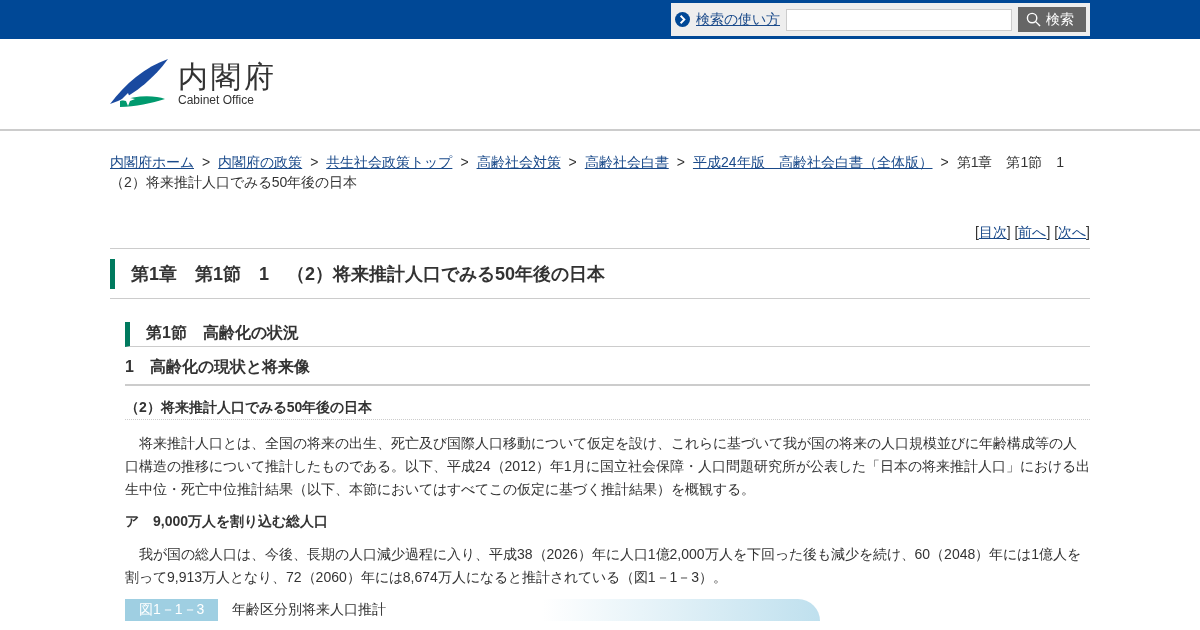  Describe the element at coordinates (309, 610) in the screenshot. I see `figure-title: 年齢区分別将来人口推計` at that location.